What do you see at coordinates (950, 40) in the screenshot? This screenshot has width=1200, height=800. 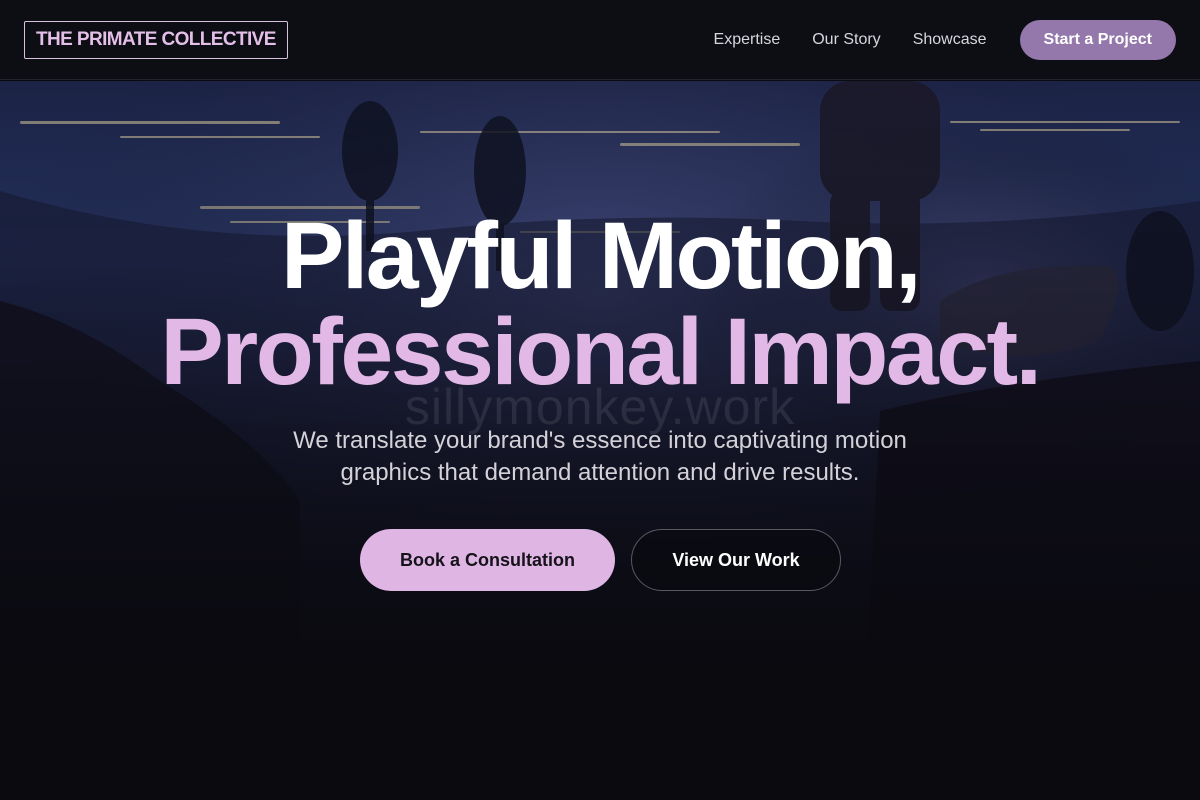 I see `nav-link-showcase: Showcase` at bounding box center [950, 40].